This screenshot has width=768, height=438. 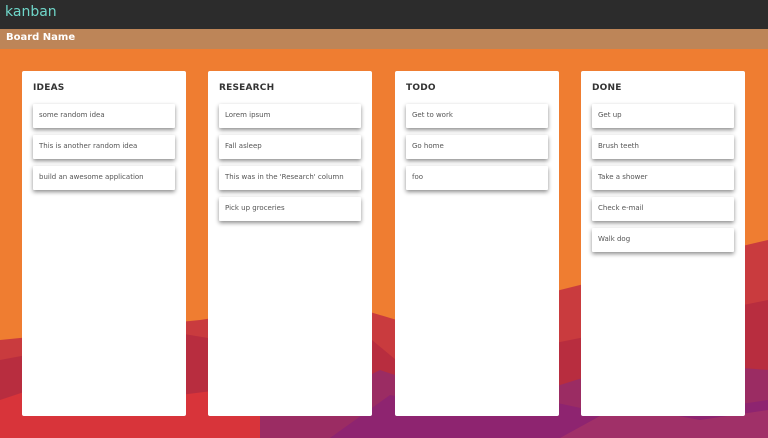 I want to click on card: Fall asleep, so click(x=290, y=147).